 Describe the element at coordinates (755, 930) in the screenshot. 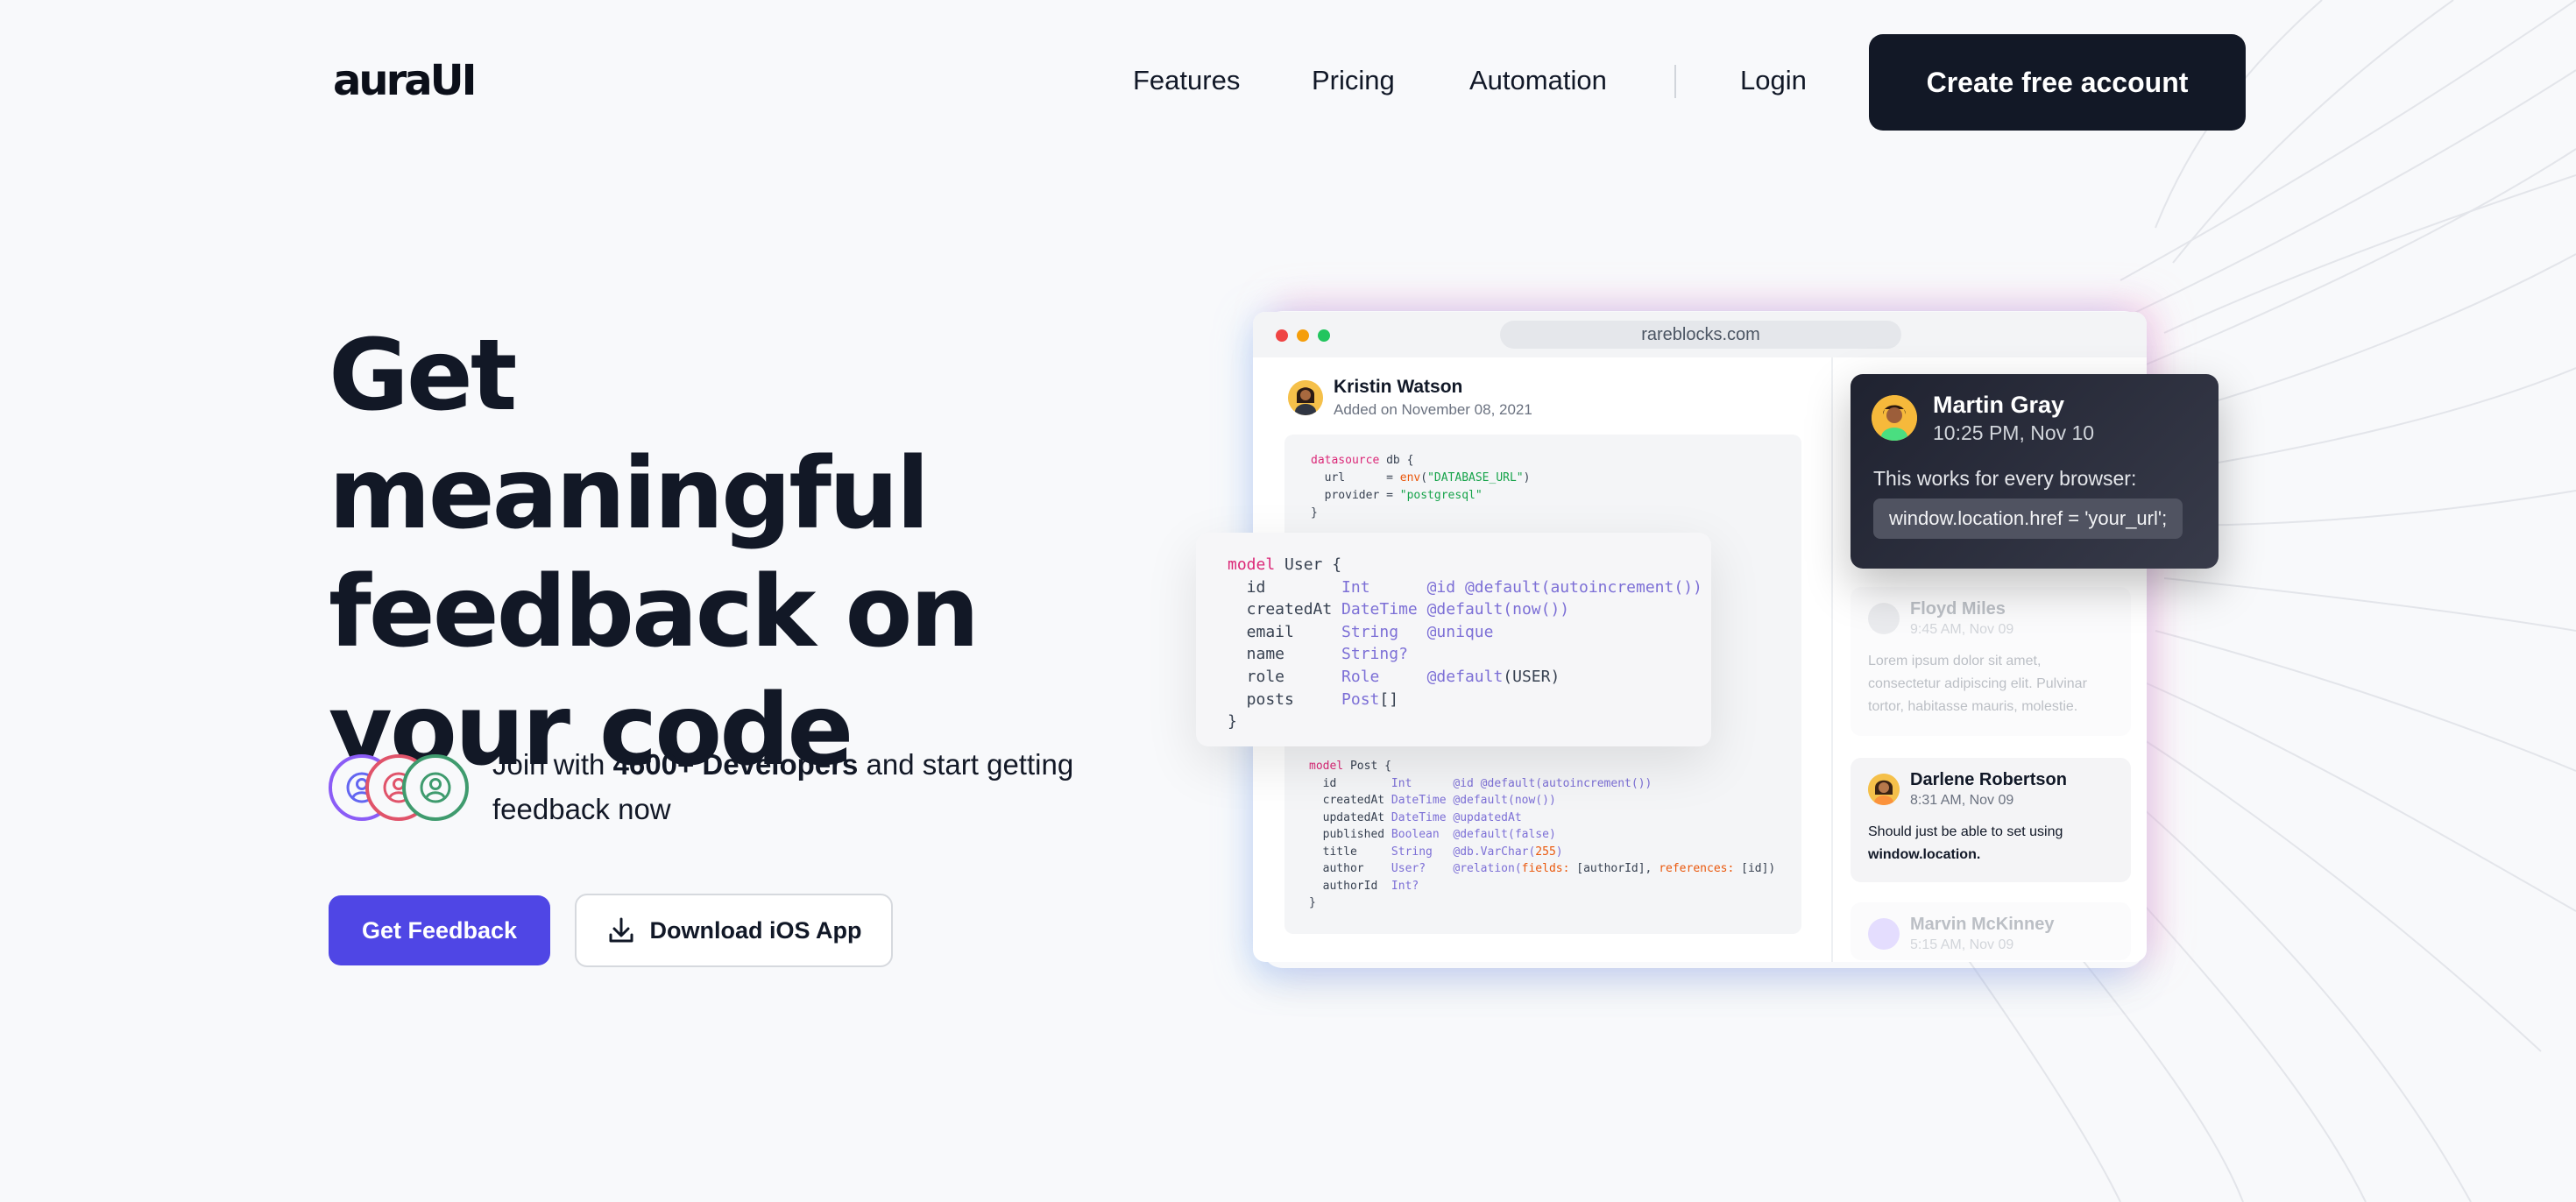

I see `download-ios-label: Download iOS App` at that location.